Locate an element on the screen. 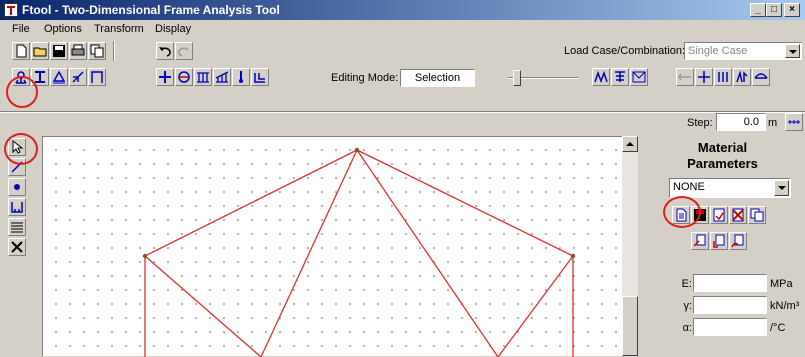  displacement-icon is located at coordinates (260, 77).